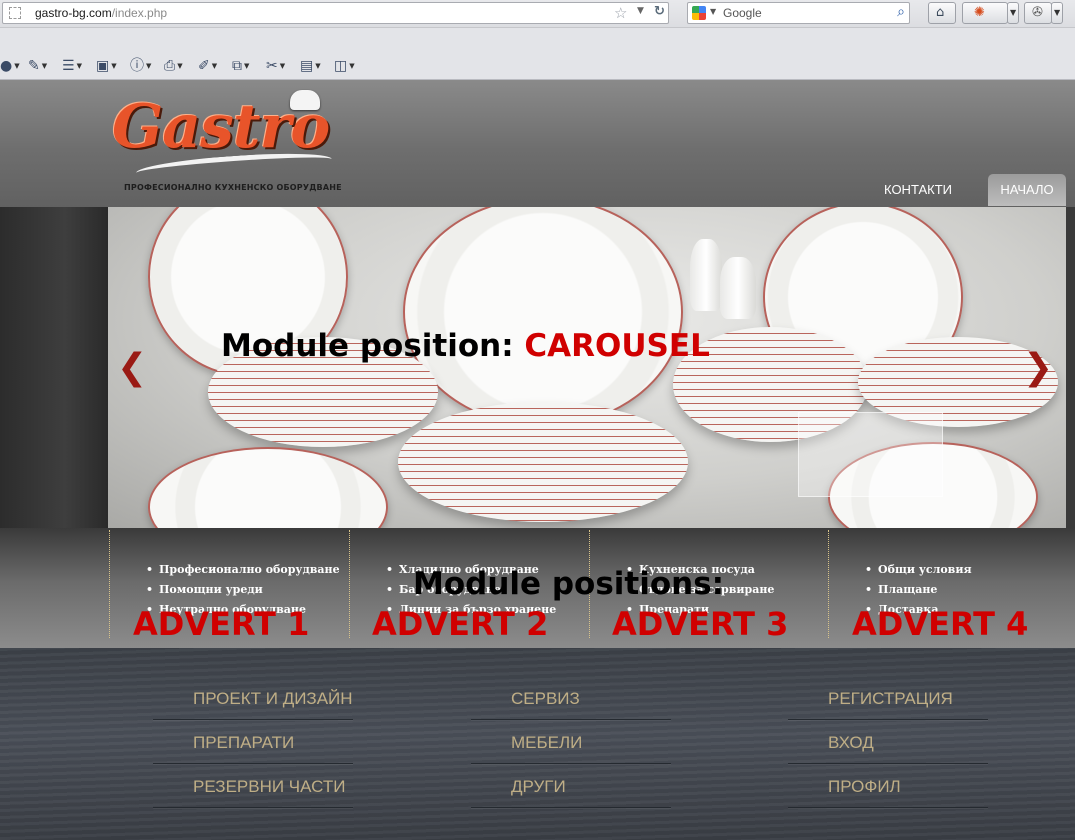 Image resolution: width=1075 pixels, height=840 pixels. What do you see at coordinates (659, 11) in the screenshot?
I see `reload-icon: ↻` at bounding box center [659, 11].